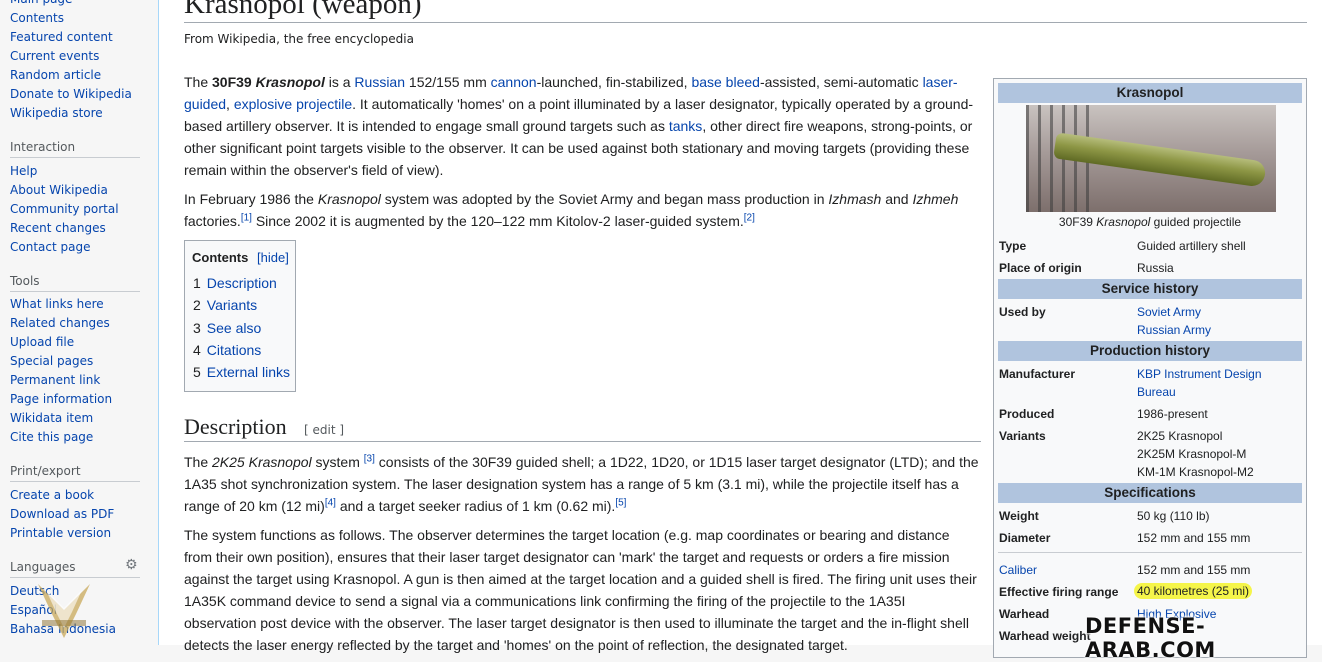  What do you see at coordinates (71, 94) in the screenshot?
I see `sidebar-item-donate: Donate to Wikipedia` at bounding box center [71, 94].